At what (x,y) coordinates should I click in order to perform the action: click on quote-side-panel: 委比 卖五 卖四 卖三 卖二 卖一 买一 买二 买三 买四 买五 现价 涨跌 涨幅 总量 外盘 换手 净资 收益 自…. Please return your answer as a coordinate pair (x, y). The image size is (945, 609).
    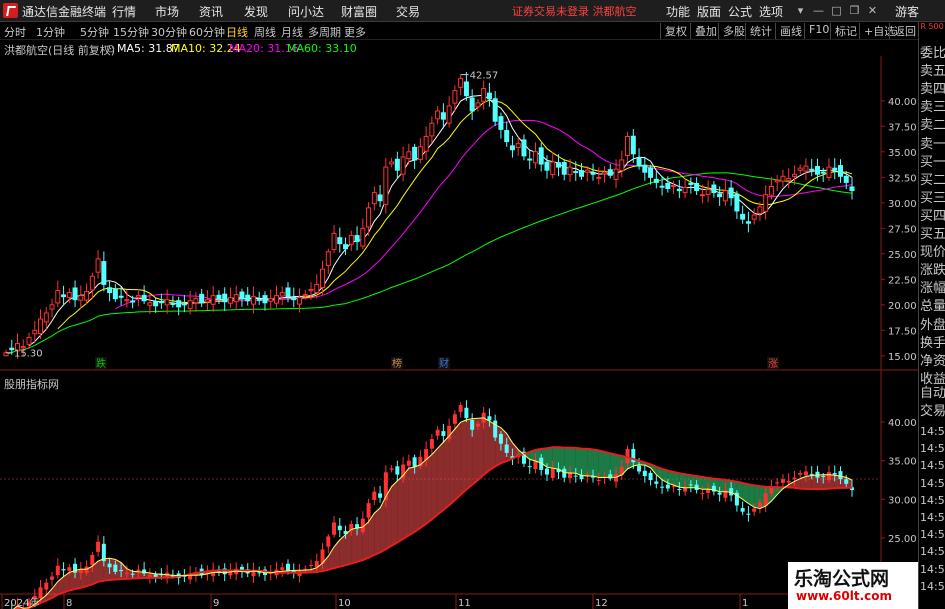
    Looking at the image, I should click on (931, 324).